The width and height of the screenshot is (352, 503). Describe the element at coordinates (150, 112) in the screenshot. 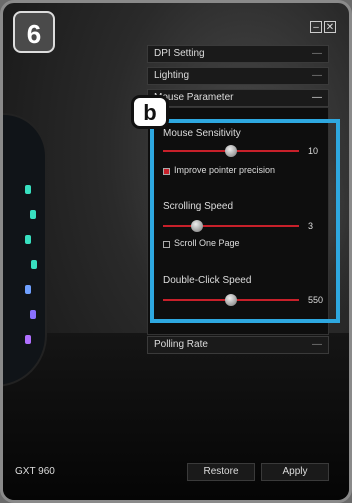

I see `step-letter-badge: b` at that location.